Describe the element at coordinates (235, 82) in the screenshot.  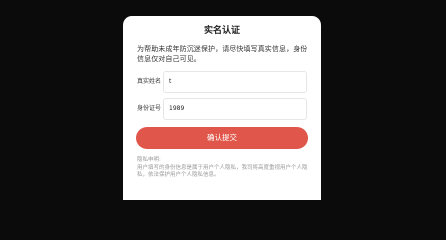
I see `real-name-input: t` at that location.